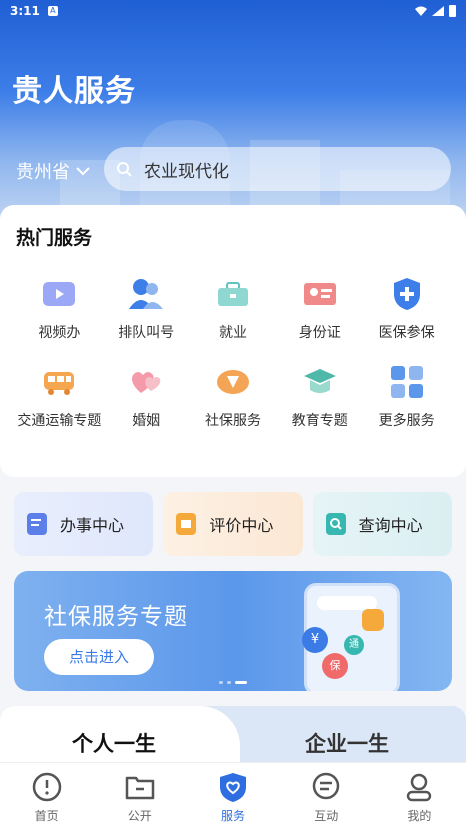 This screenshot has width=466, height=830. I want to click on service-item-marriage: 婚姻, so click(146, 397).